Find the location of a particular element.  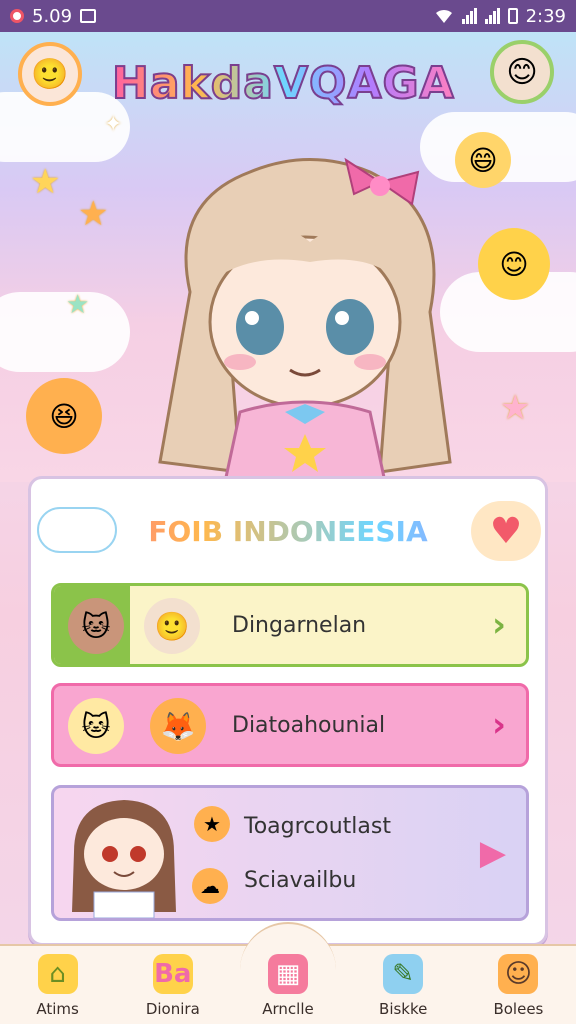

nav-label: Arnclle is located at coordinates (288, 1009).